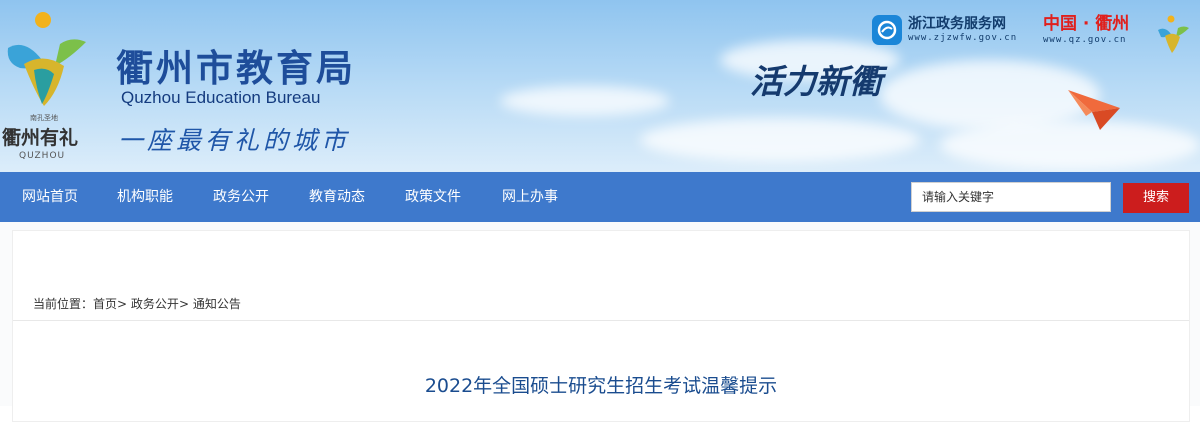 The height and width of the screenshot is (422, 1200). What do you see at coordinates (530, 197) in the screenshot?
I see `nav-online-service: 网上办事` at bounding box center [530, 197].